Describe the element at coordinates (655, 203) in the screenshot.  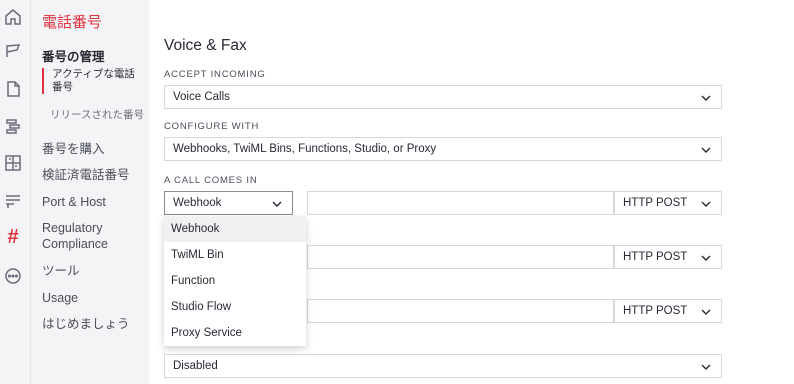
I see `call-comes-in-method-value: HTTP POST` at that location.